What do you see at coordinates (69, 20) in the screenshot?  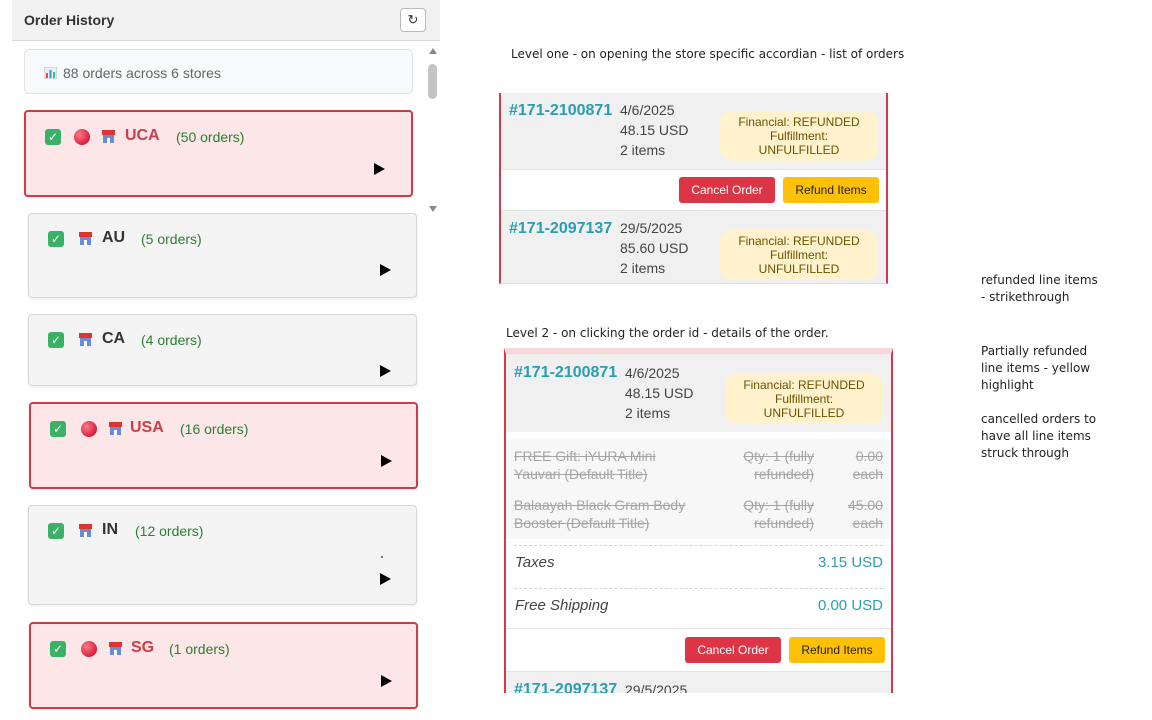 I see `panel-title: Order History` at bounding box center [69, 20].